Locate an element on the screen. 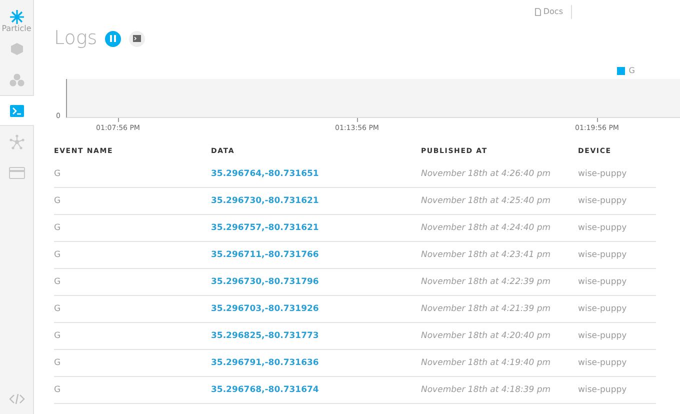 This screenshot has height=414, width=680. document-icon is located at coordinates (538, 12).